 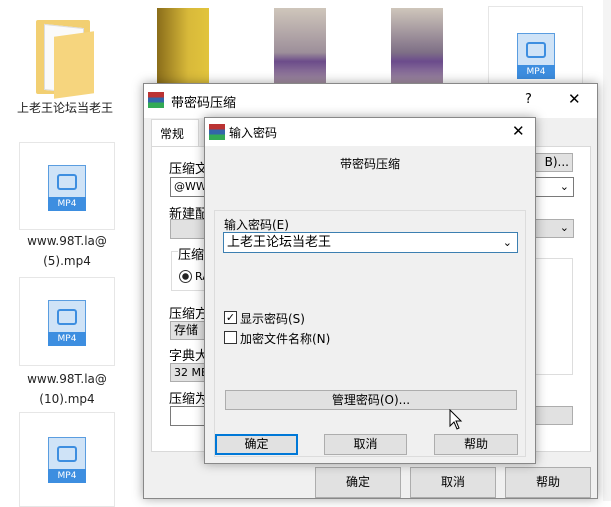 I want to click on archive-name-label: 压缩文, so click(x=189, y=169).